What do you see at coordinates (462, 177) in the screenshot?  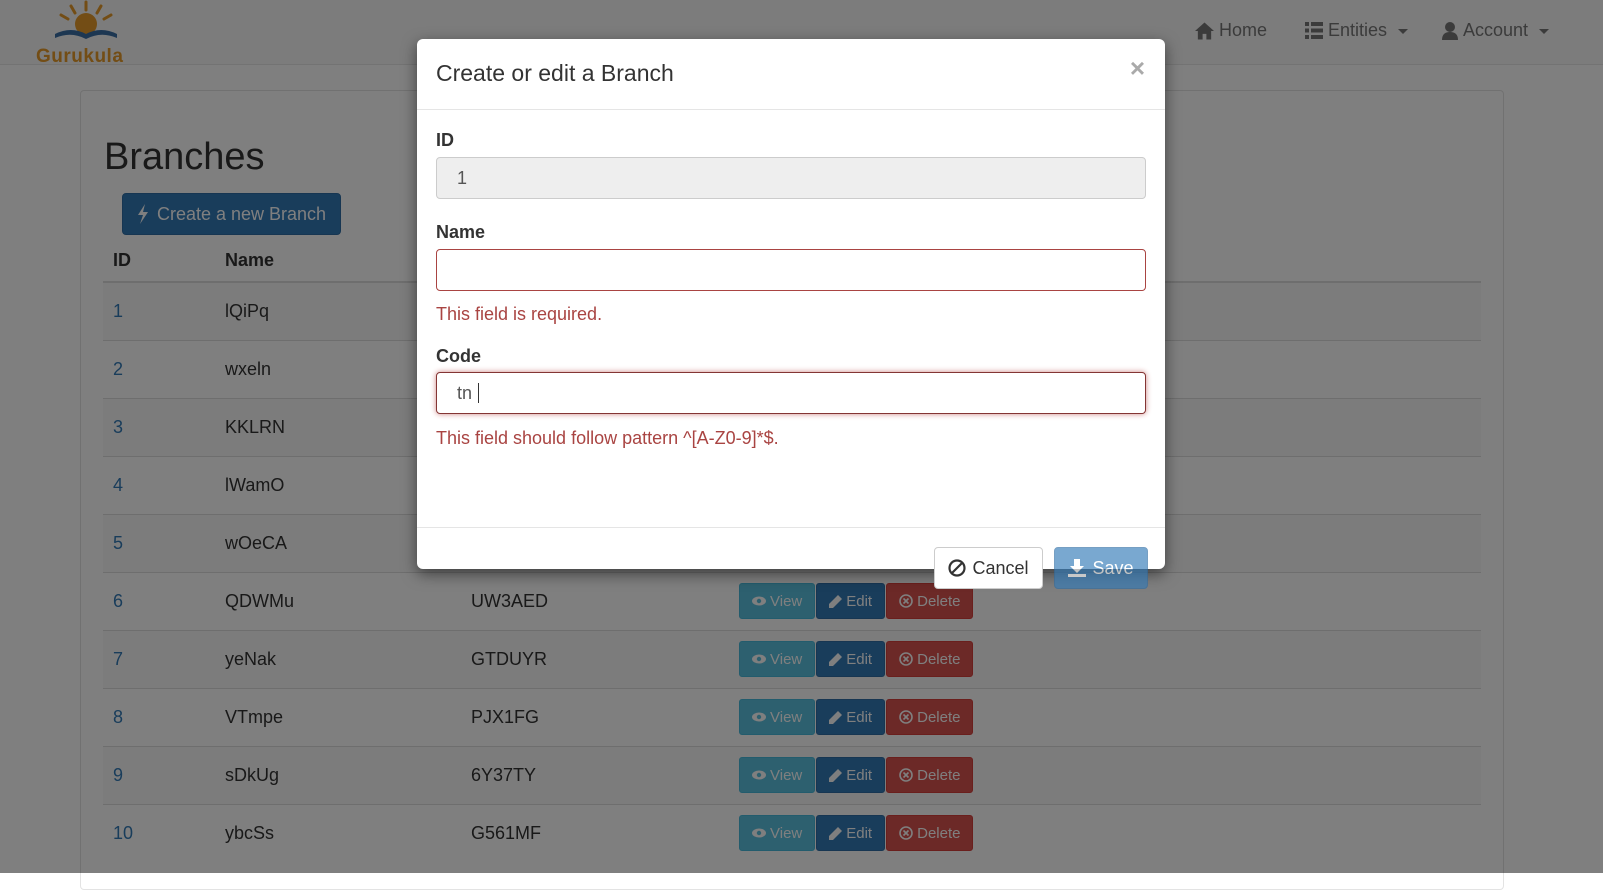 I see `id-field-value: 1` at bounding box center [462, 177].